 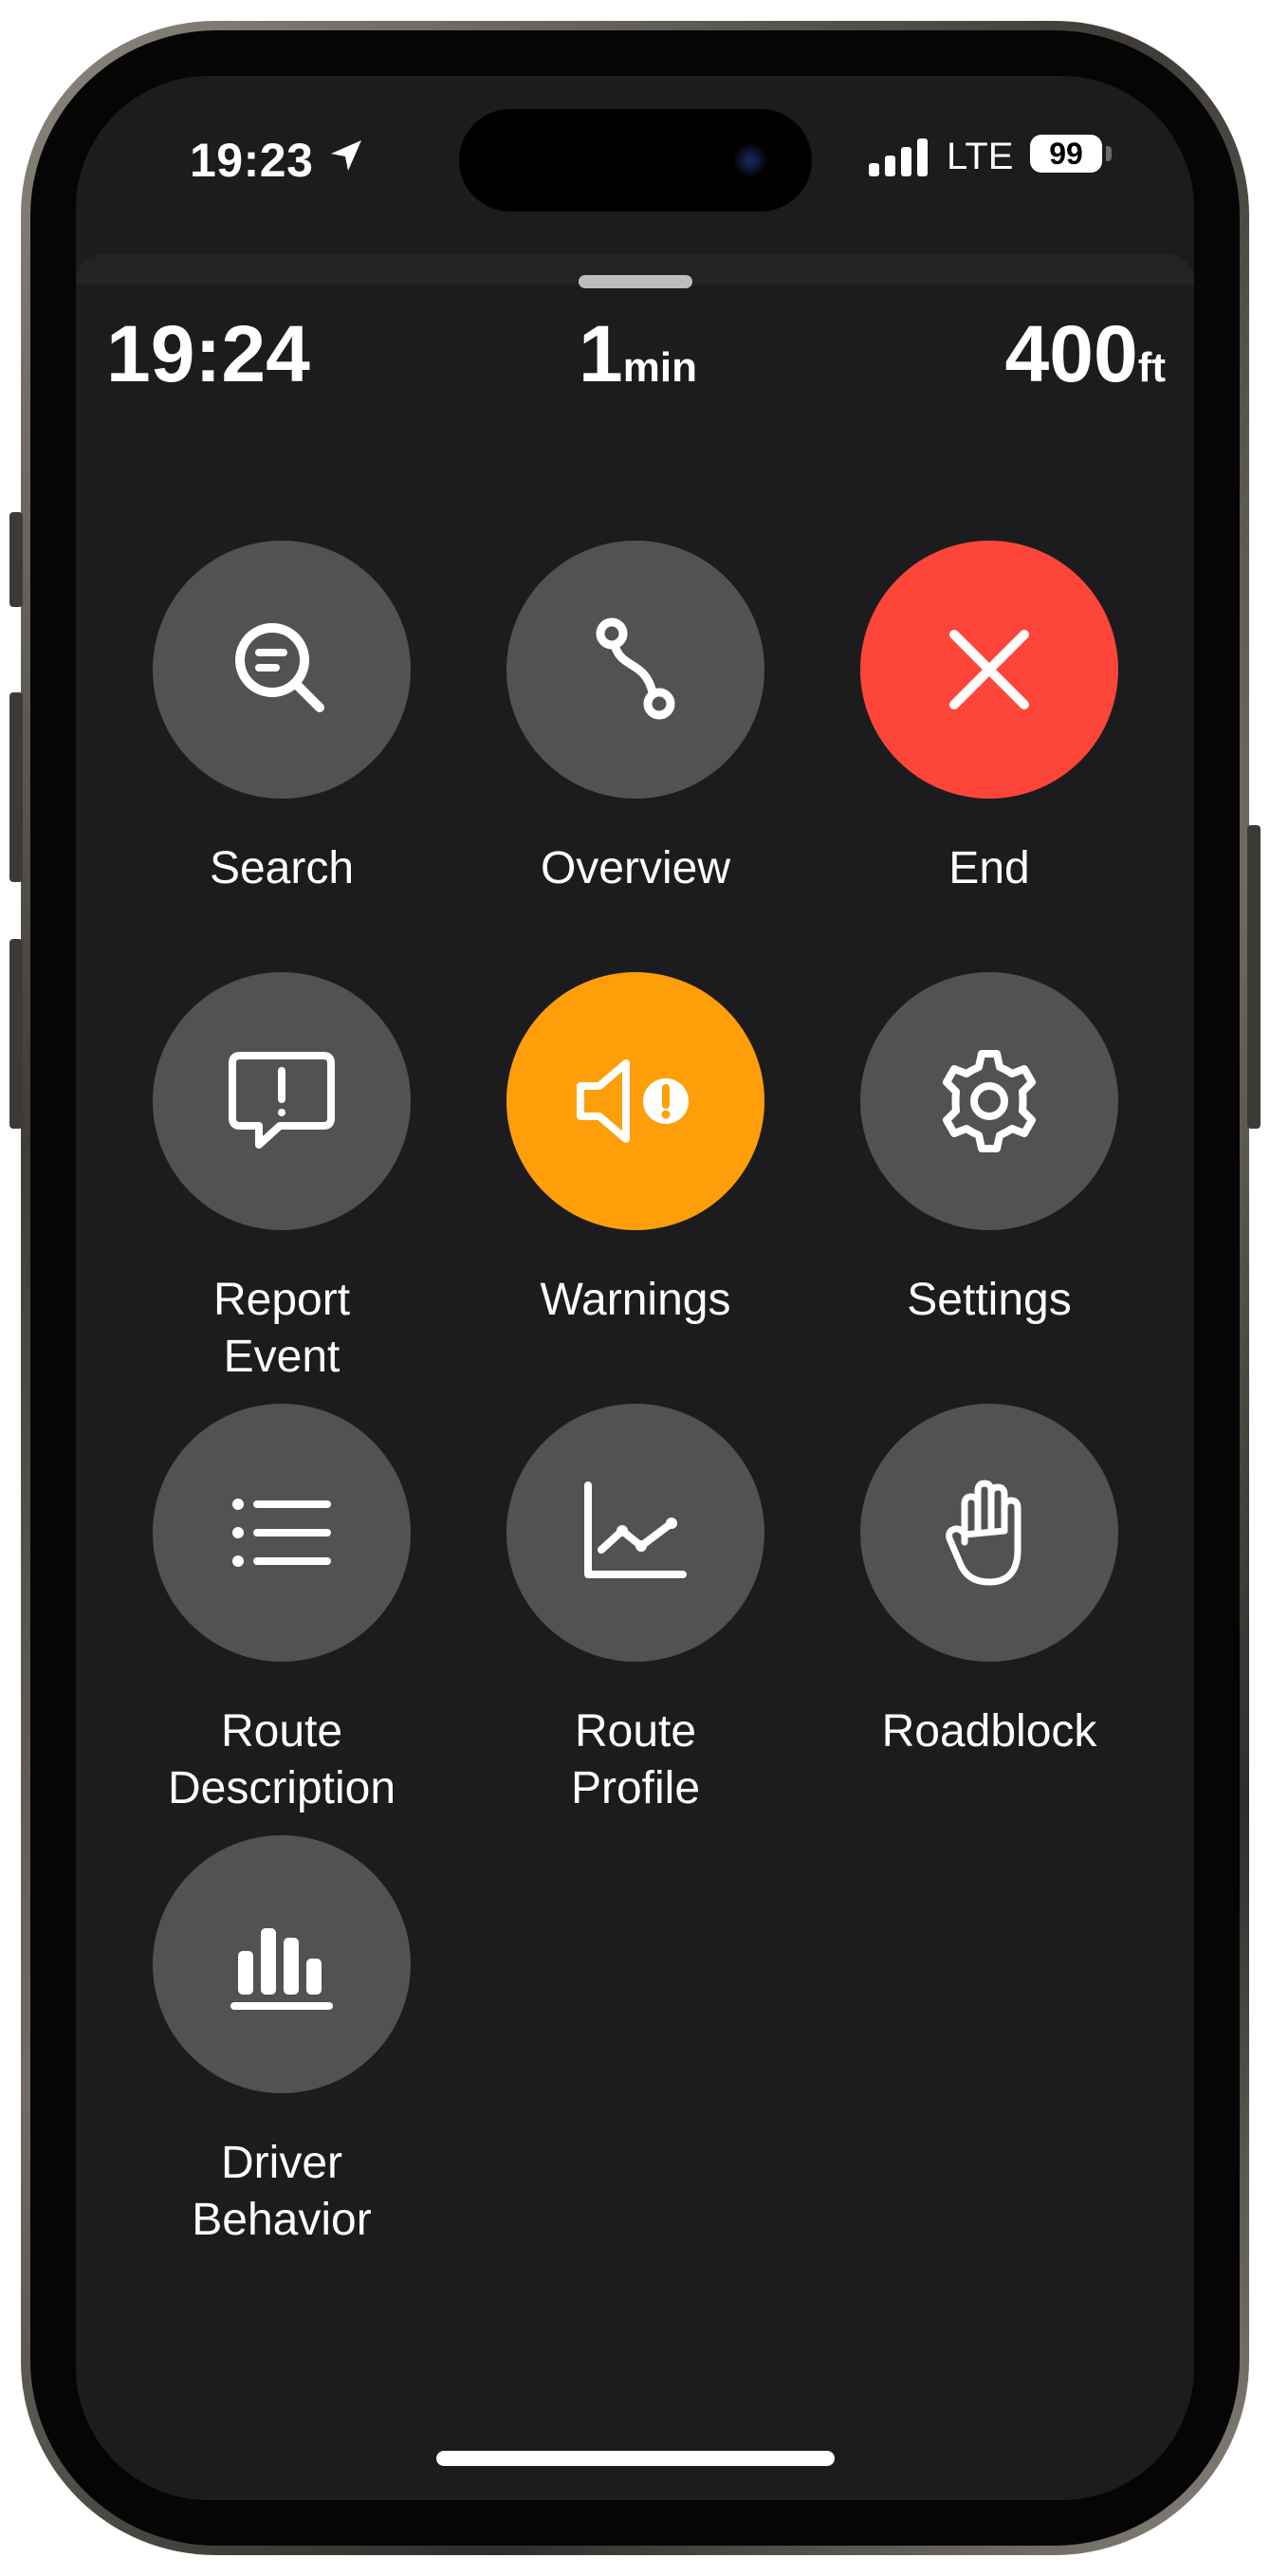 I want to click on search-list-icon, so click(x=279, y=667).